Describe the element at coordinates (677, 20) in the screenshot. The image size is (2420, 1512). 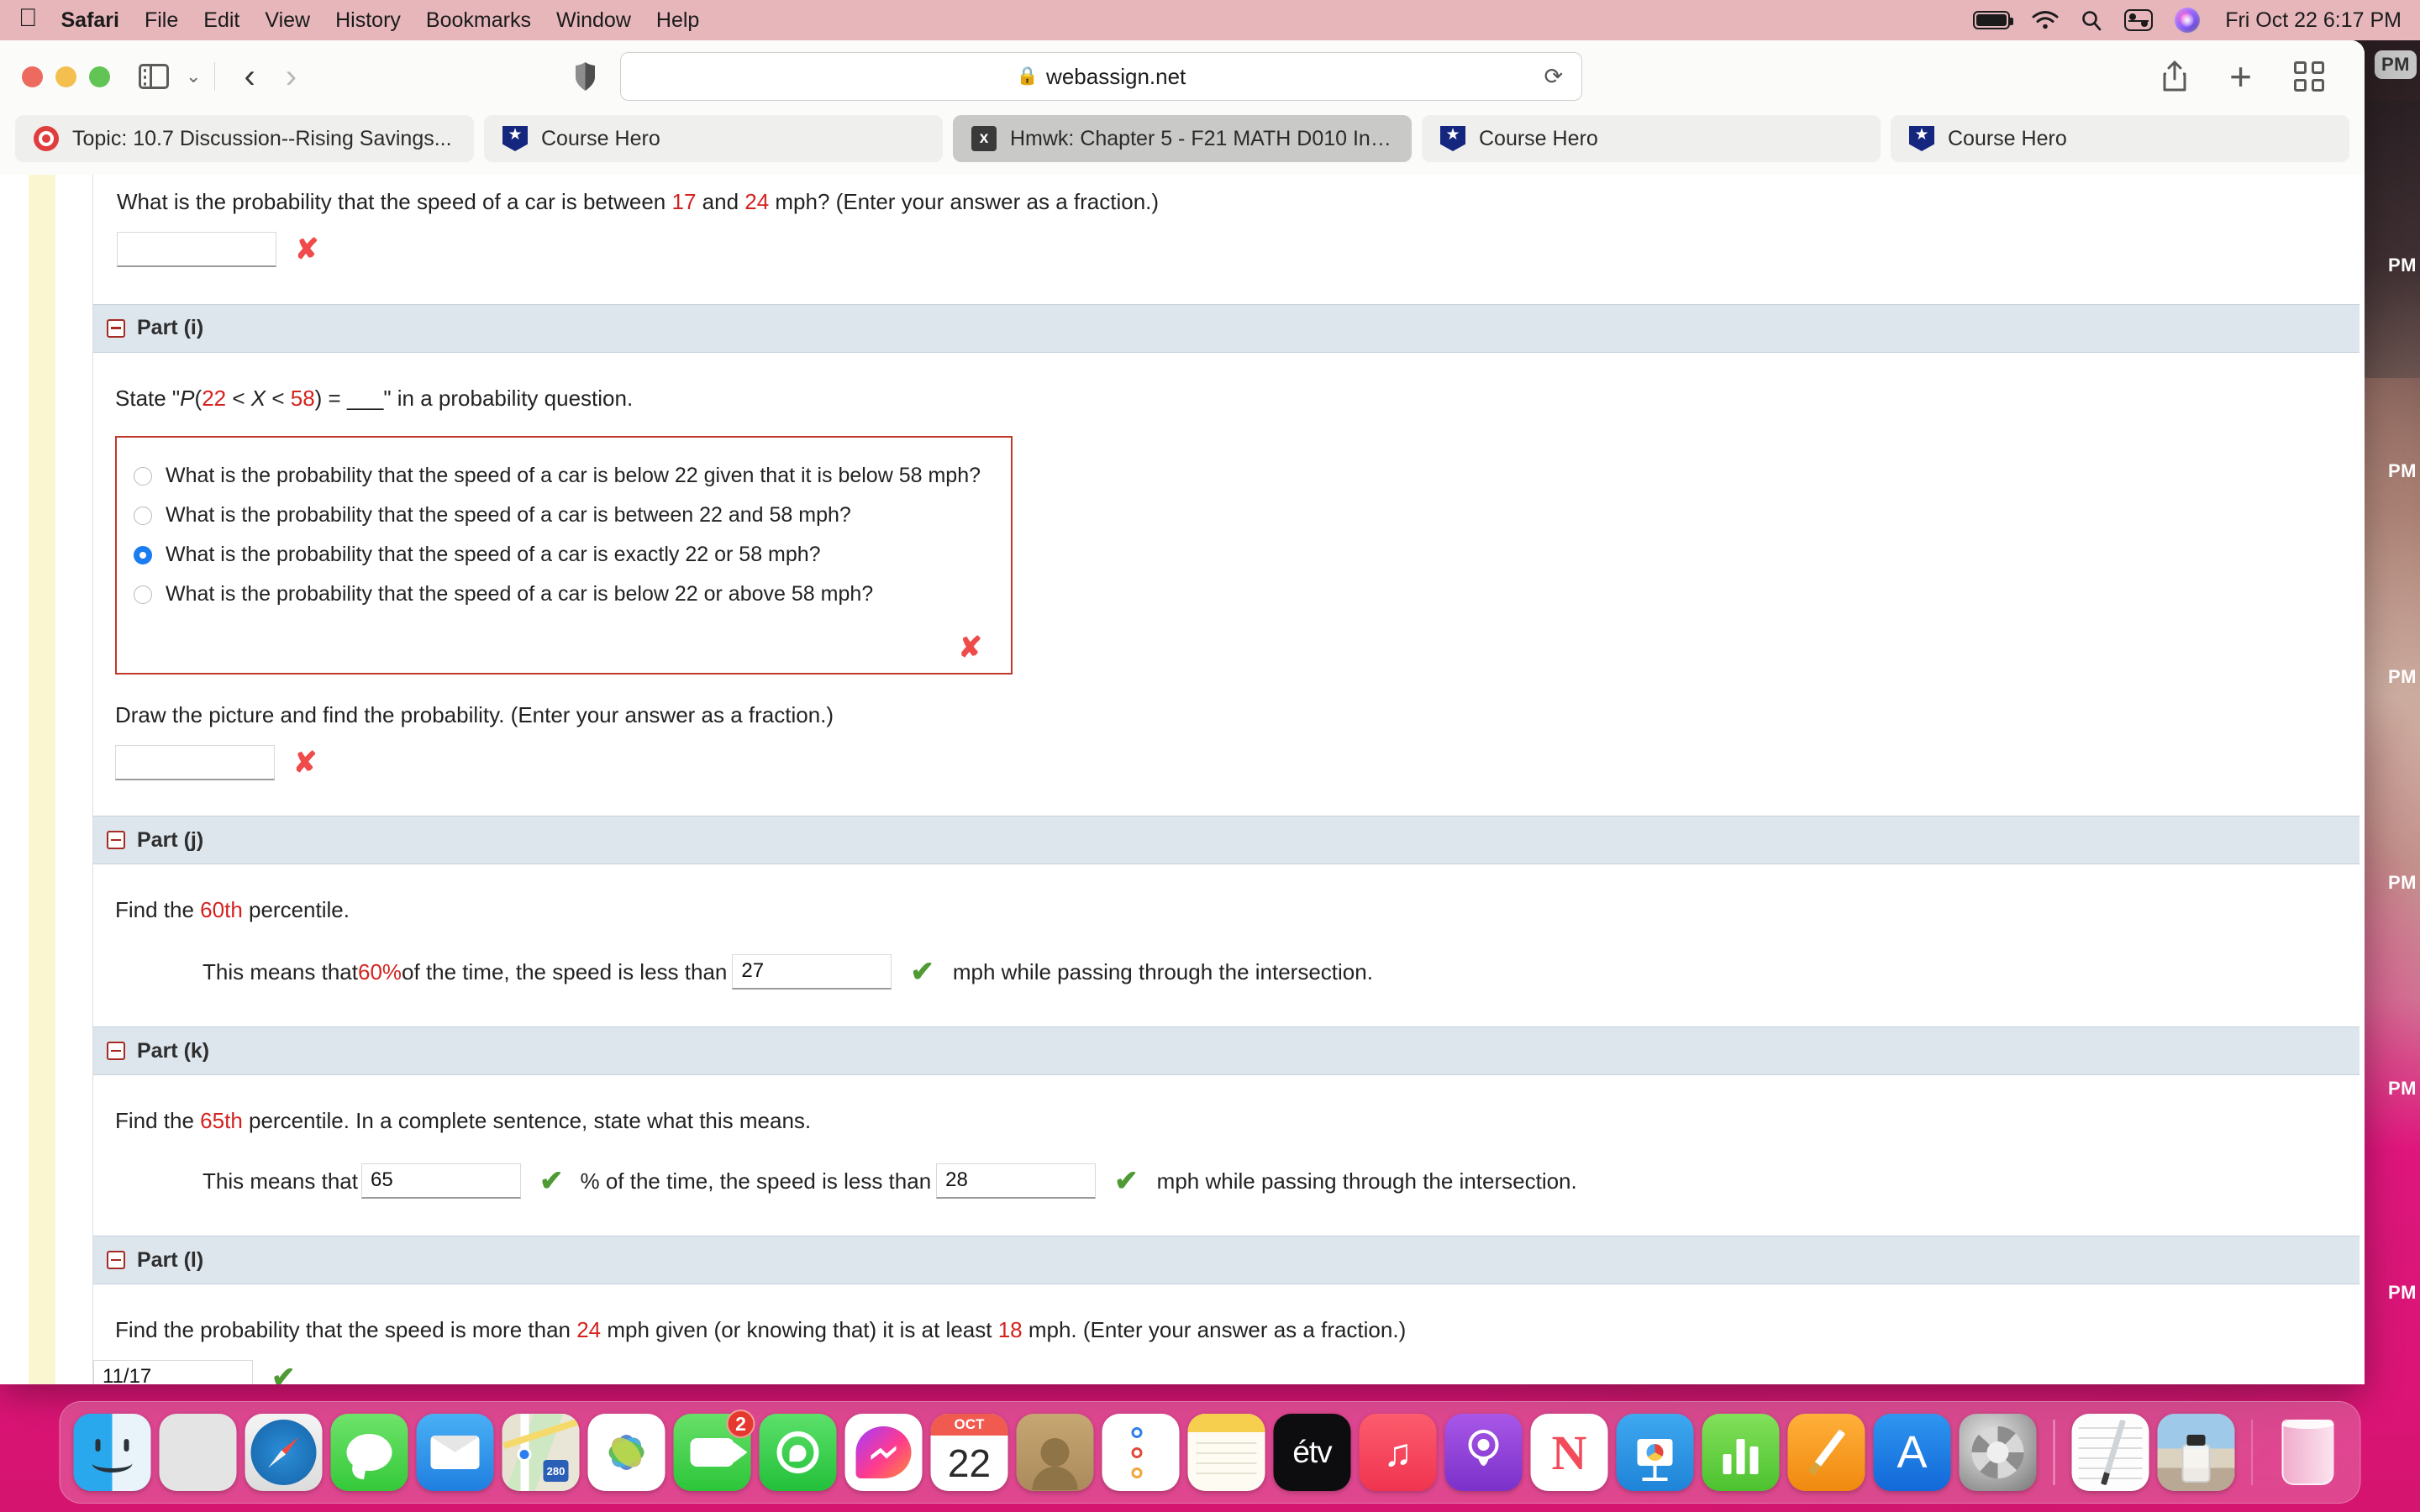
I see `menu-item-help: Help` at that location.